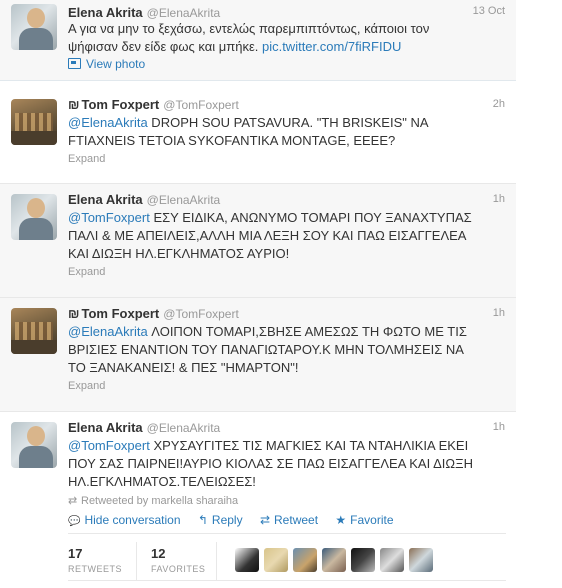 This screenshot has height=588, width=562. What do you see at coordinates (178, 569) in the screenshot?
I see `favorites-label: FAVORITES` at bounding box center [178, 569].